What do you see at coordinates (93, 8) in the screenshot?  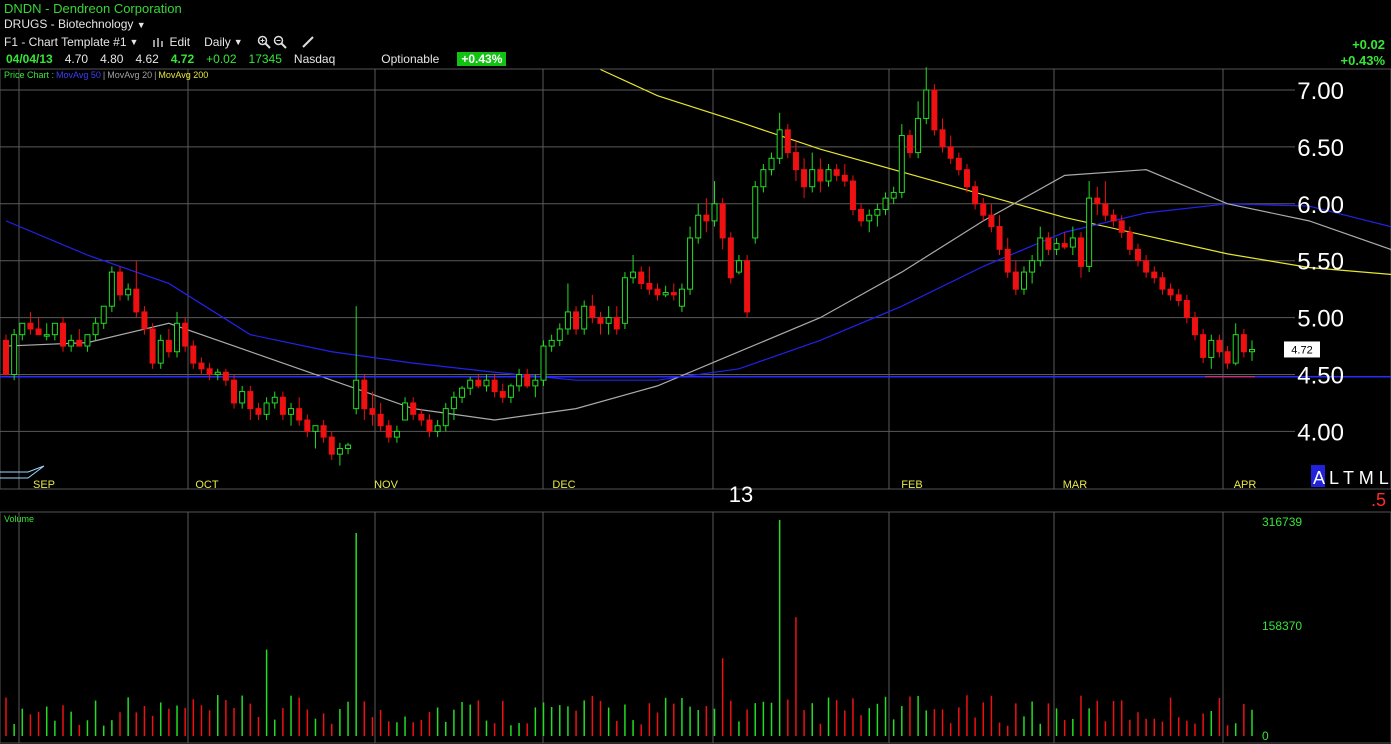 I see `symbol-title: DNDN - Dendreon Corporation` at bounding box center [93, 8].